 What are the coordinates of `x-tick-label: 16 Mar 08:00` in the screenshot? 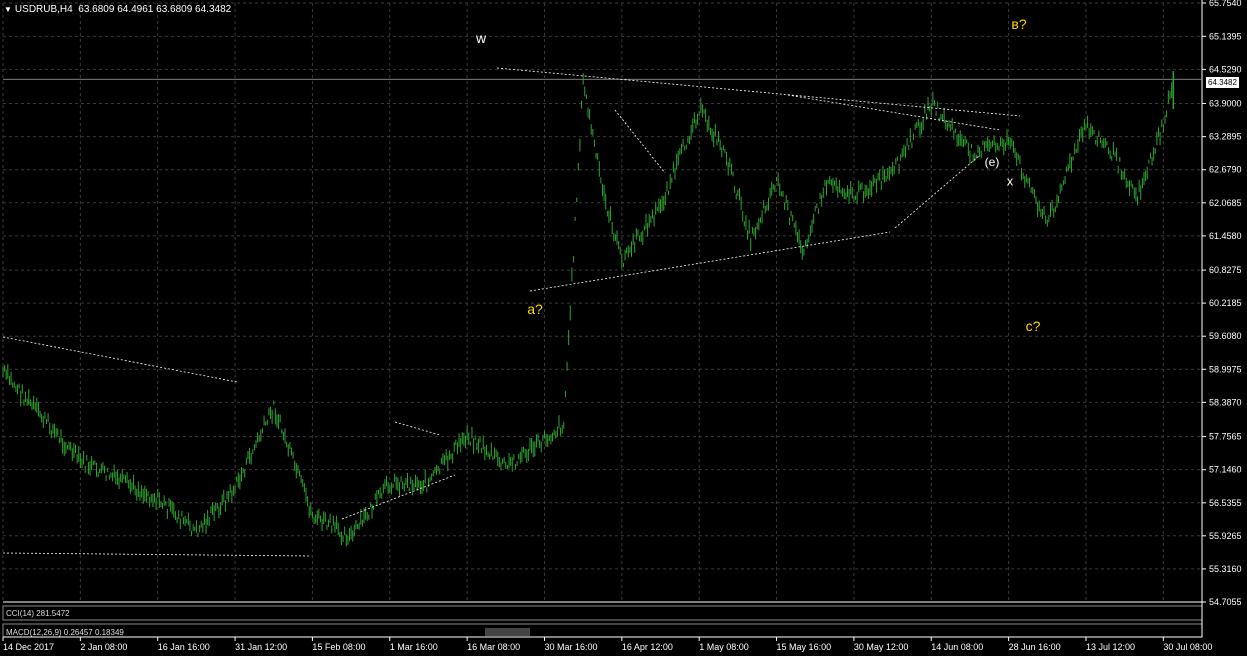 It's located at (493, 647).